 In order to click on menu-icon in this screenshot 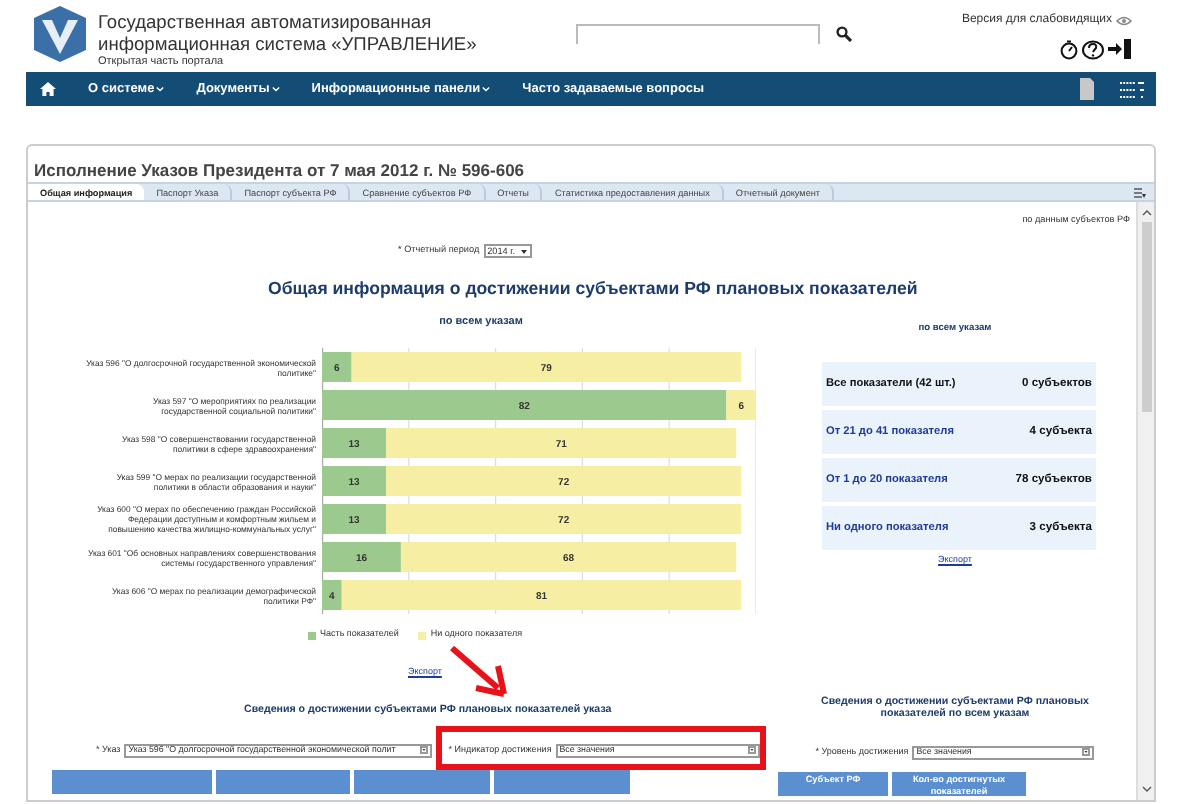, I will do `click(1140, 193)`.